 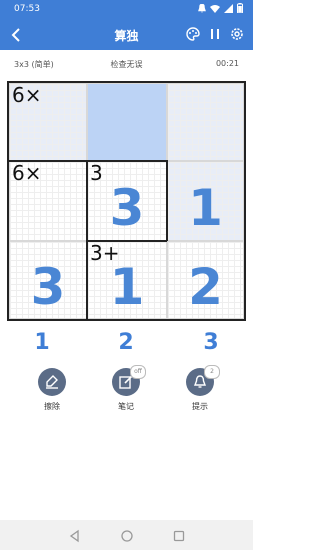 I want to click on game-timer: 00:21, so click(x=227, y=63).